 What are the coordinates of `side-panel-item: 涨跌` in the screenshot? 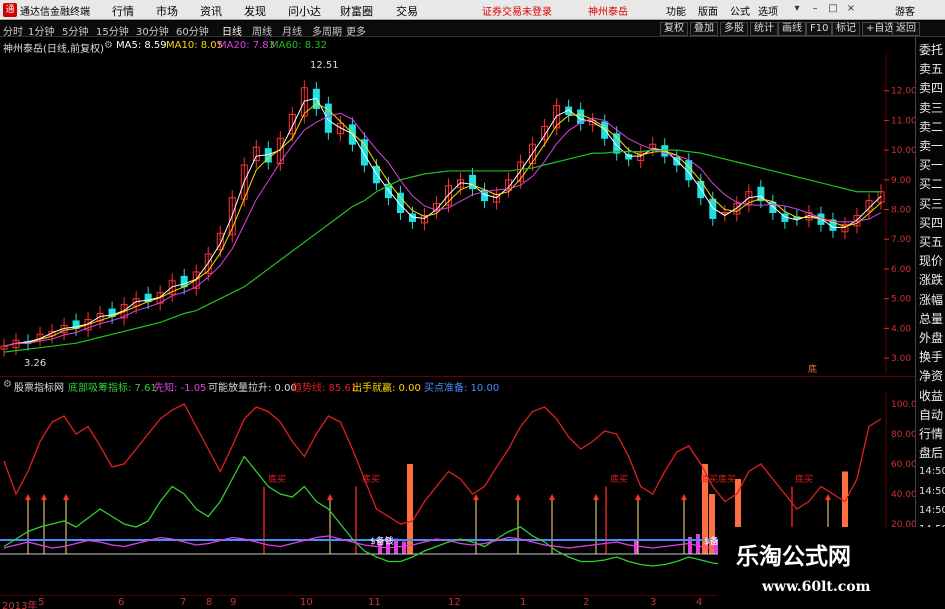 It's located at (931, 280).